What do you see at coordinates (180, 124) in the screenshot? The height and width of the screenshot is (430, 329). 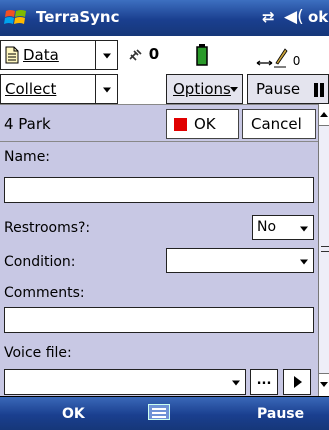 I see `stop-square-icon` at bounding box center [180, 124].